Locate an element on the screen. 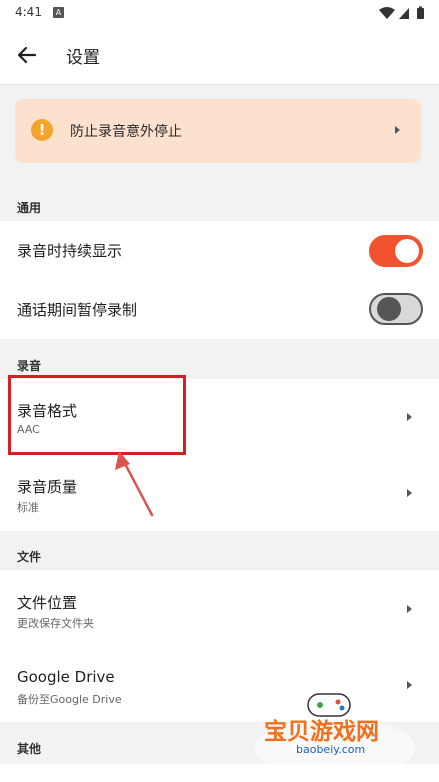  section-header-recording: 录音 is located at coordinates (29, 366).